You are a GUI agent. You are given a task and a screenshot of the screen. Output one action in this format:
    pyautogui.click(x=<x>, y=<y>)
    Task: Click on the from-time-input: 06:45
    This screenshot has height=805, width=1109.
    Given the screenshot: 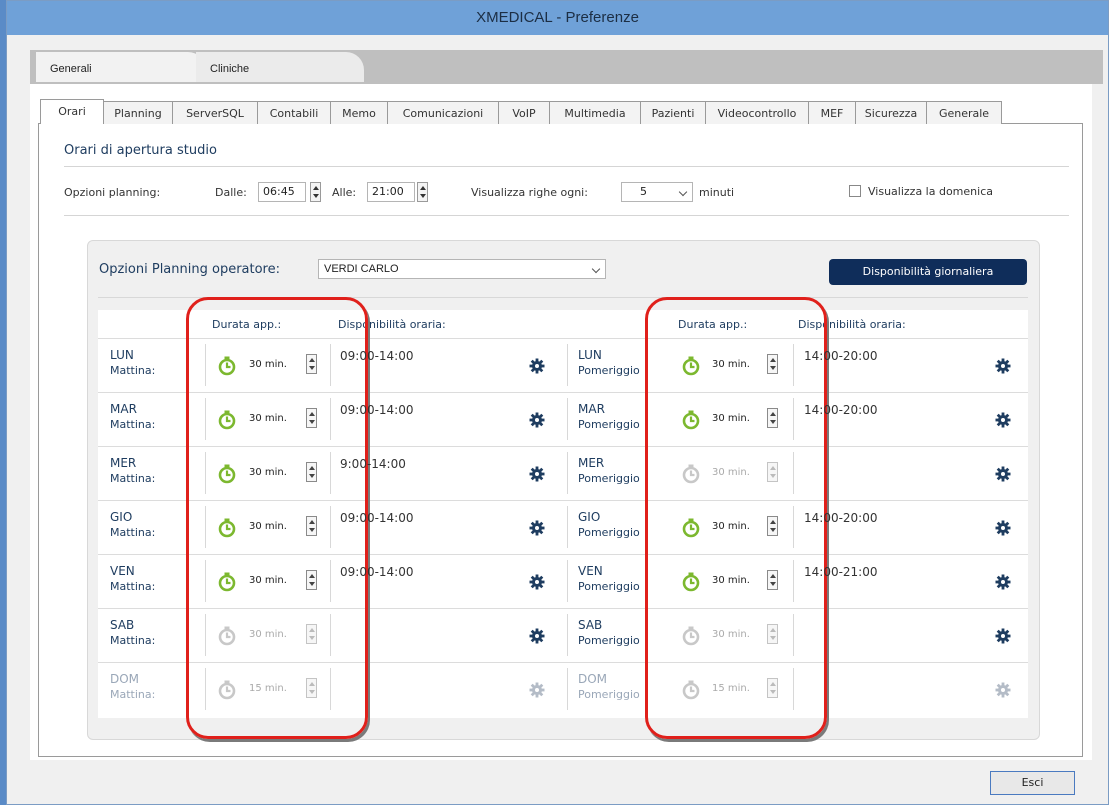 What is the action you would take?
    pyautogui.click(x=282, y=192)
    